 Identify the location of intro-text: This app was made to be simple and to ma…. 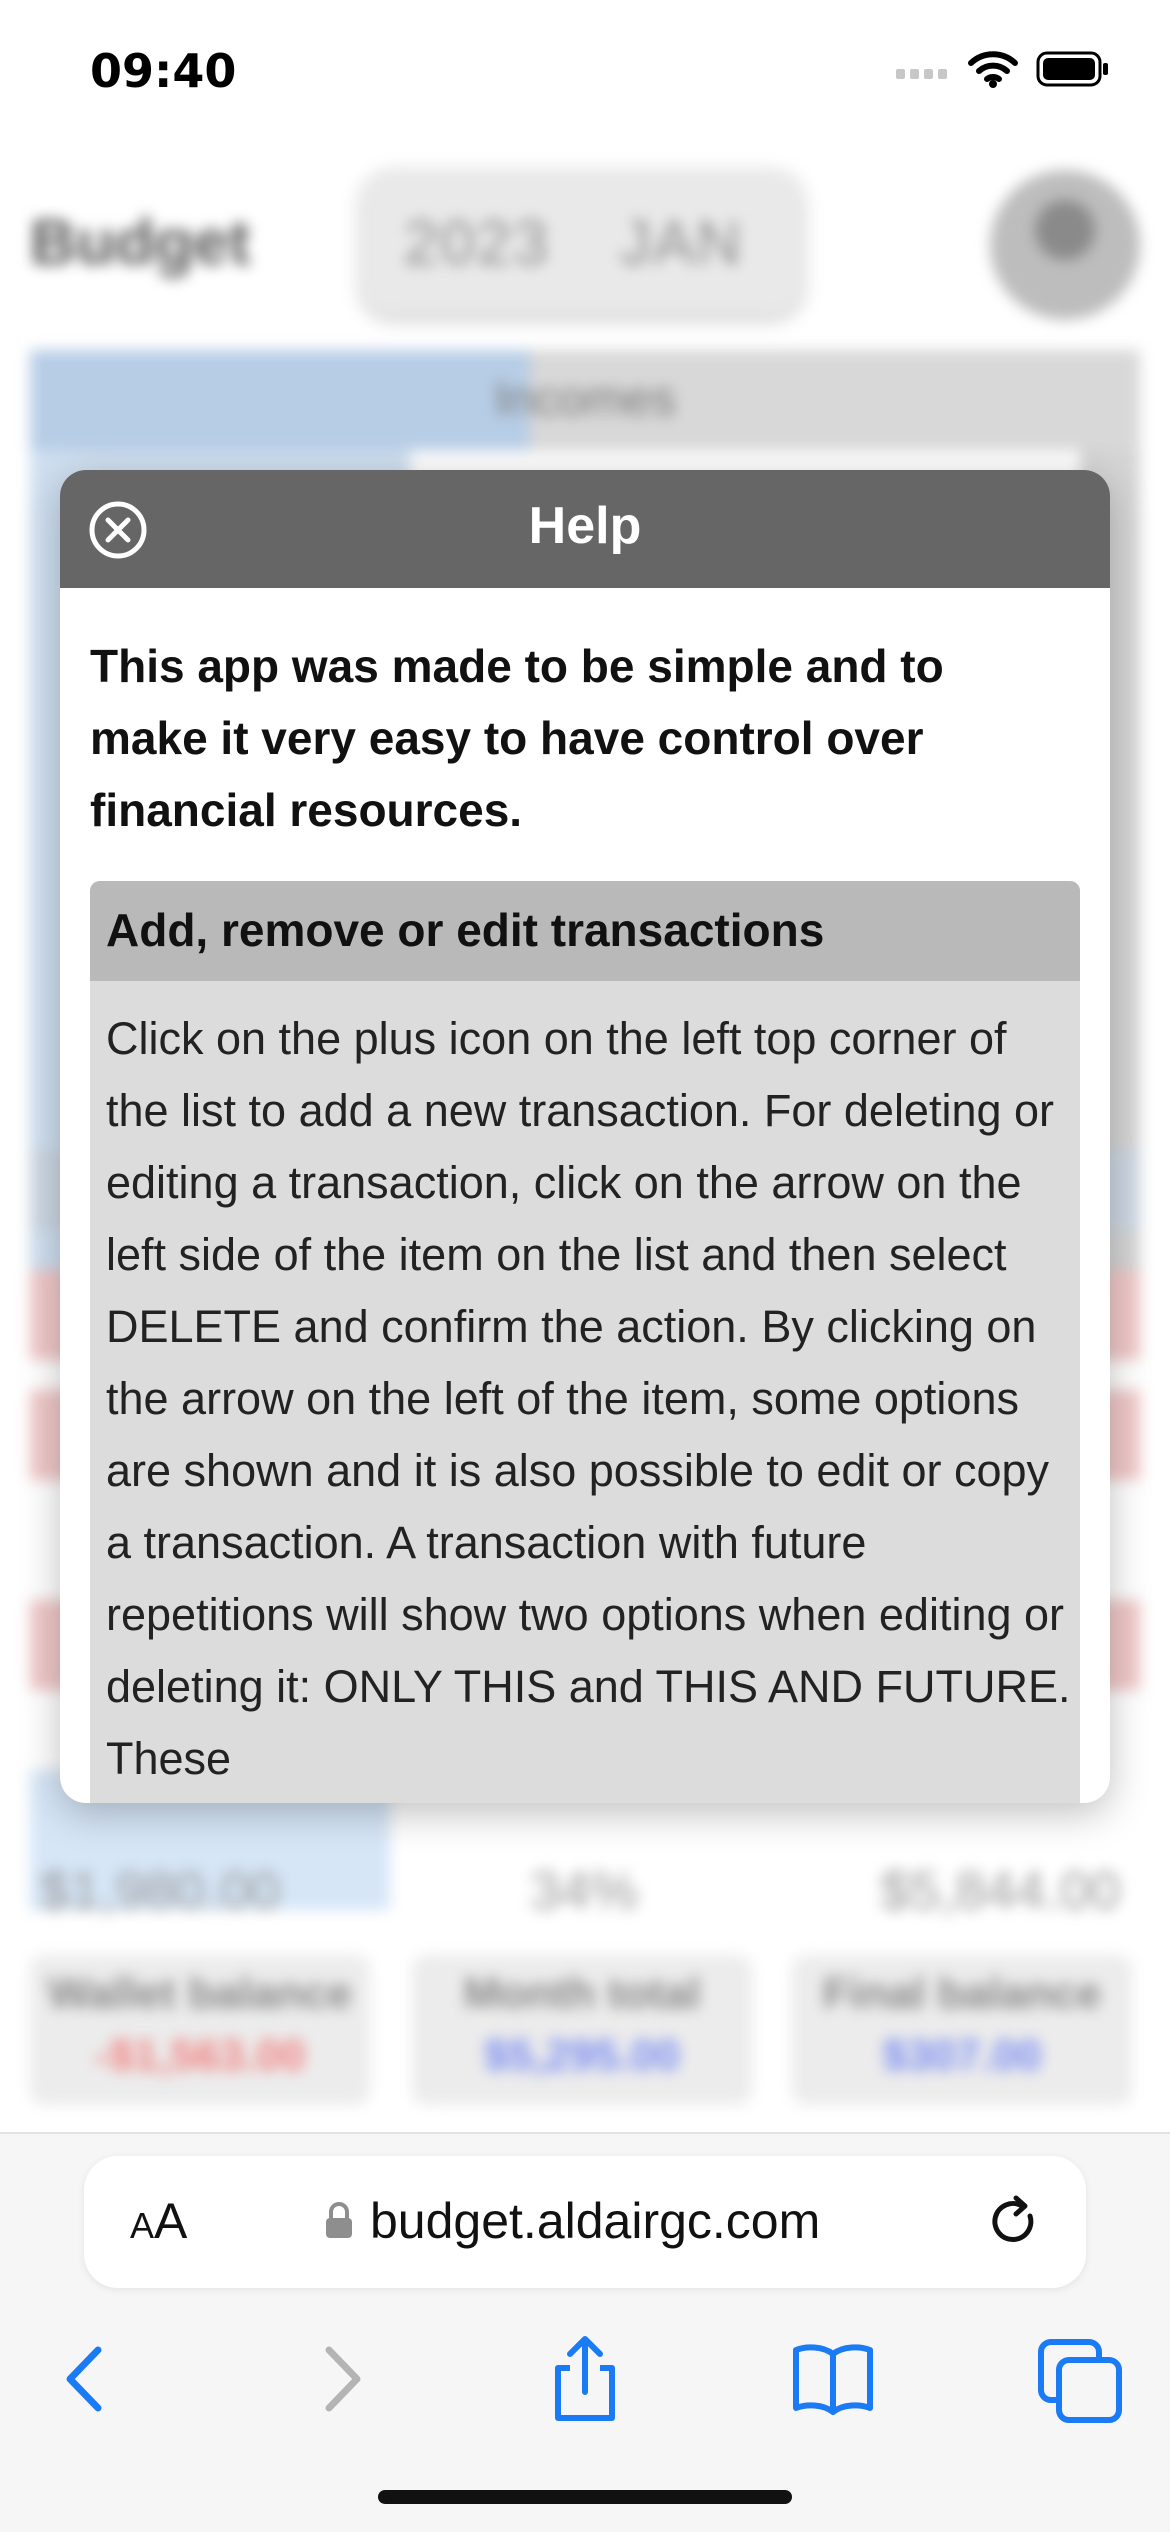
(517, 738).